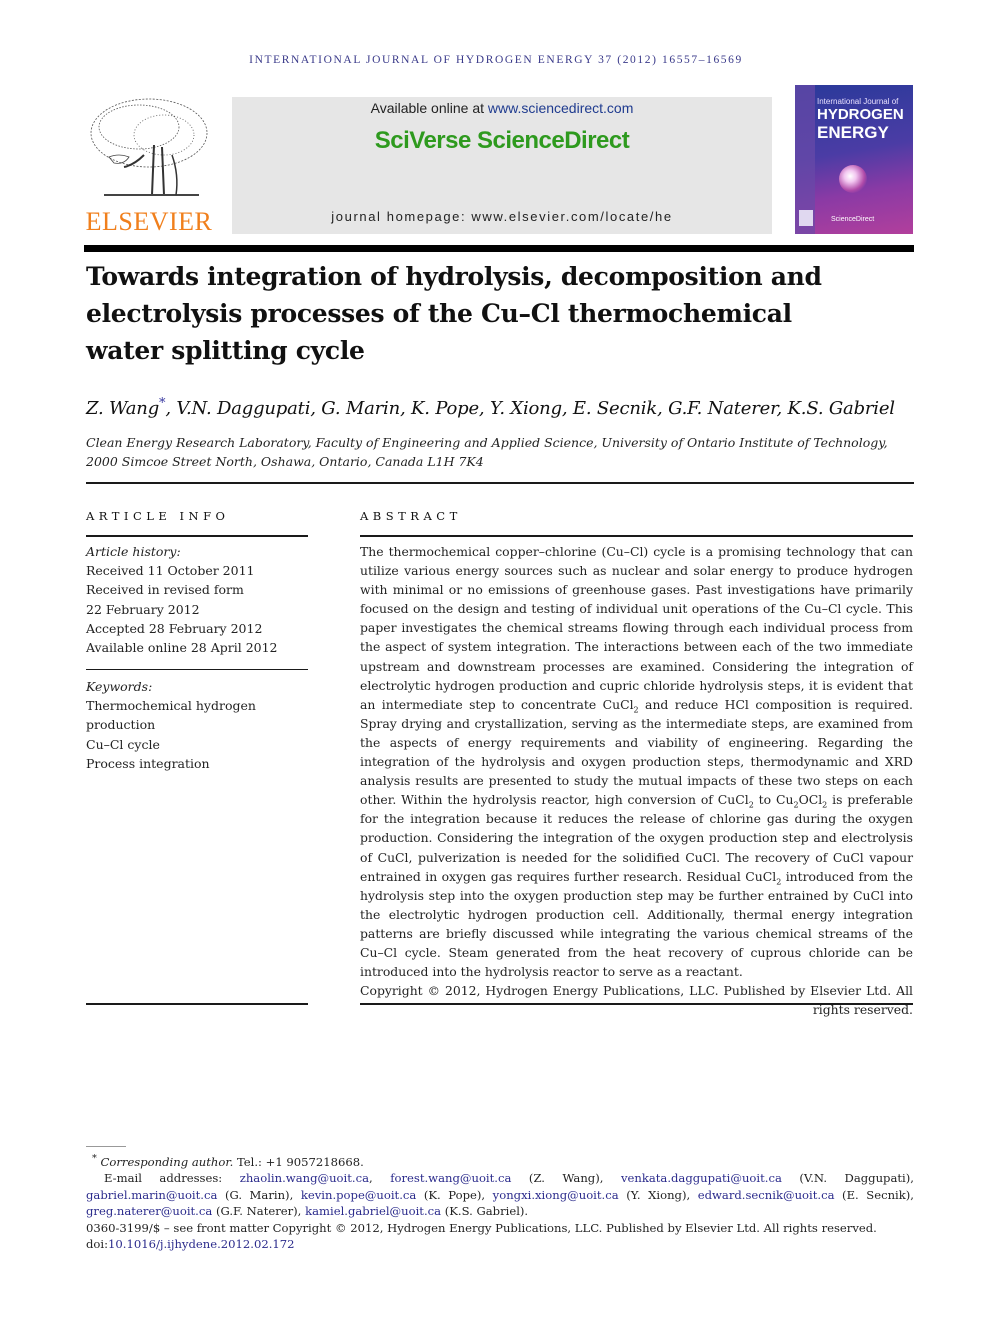 This screenshot has width=992, height=1323. Describe the element at coordinates (197, 536) in the screenshot. I see `article-info-rule` at that location.